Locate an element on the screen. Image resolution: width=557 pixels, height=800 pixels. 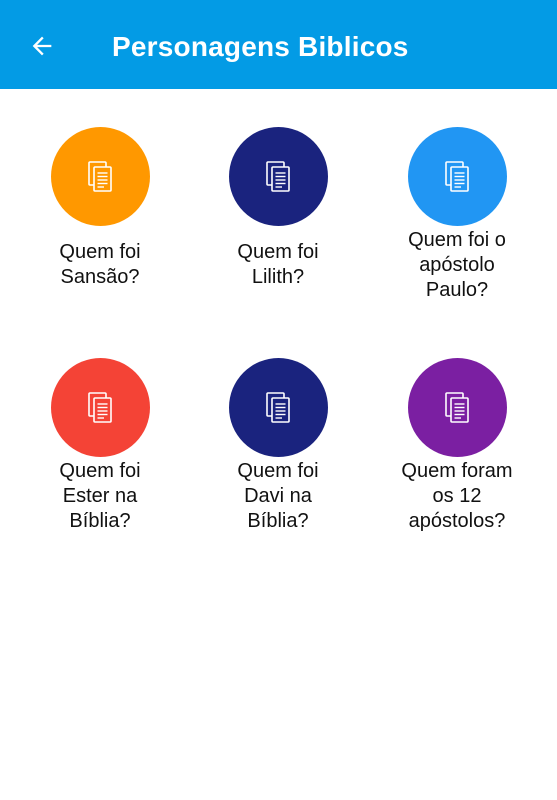
card-ester: Quem foi Ester na Bíblia? is located at coordinates (100, 446).